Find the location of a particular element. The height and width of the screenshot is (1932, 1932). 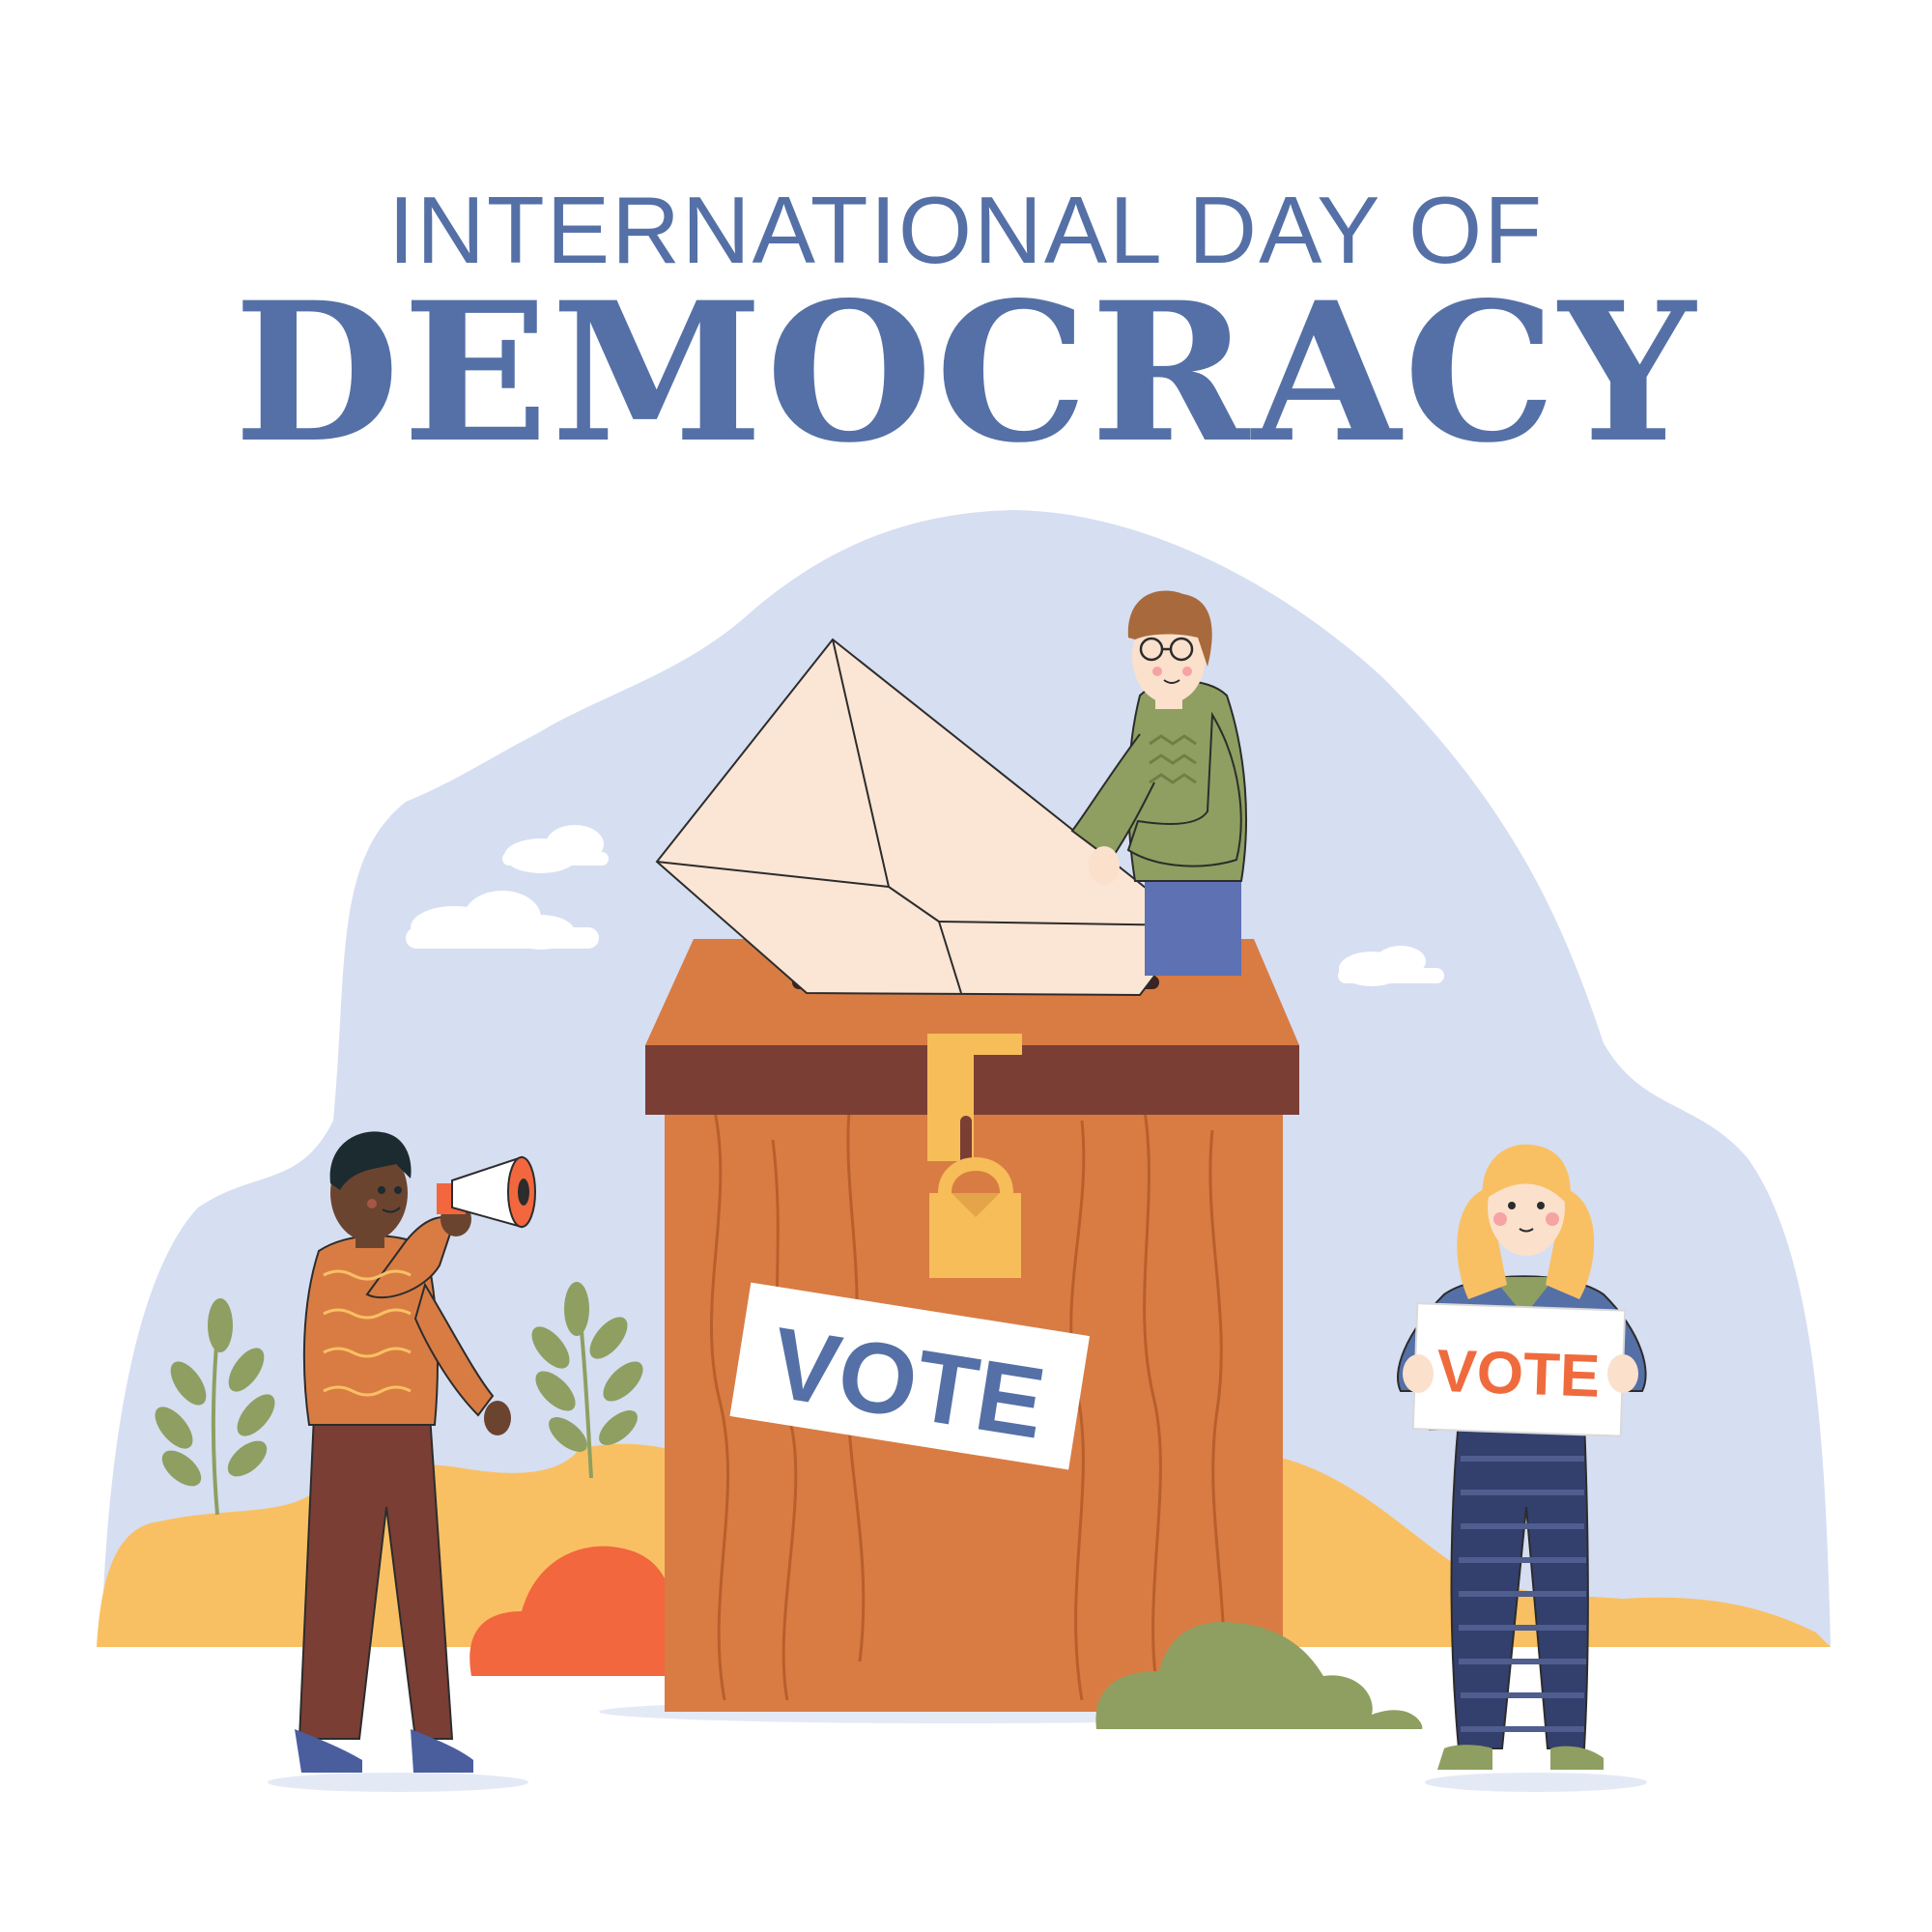

vote-sign: VOTE is located at coordinates (1519, 1369).